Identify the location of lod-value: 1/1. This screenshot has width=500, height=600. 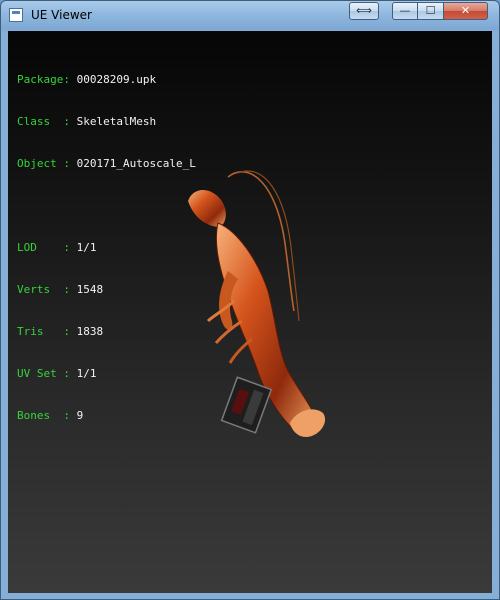
(86, 247).